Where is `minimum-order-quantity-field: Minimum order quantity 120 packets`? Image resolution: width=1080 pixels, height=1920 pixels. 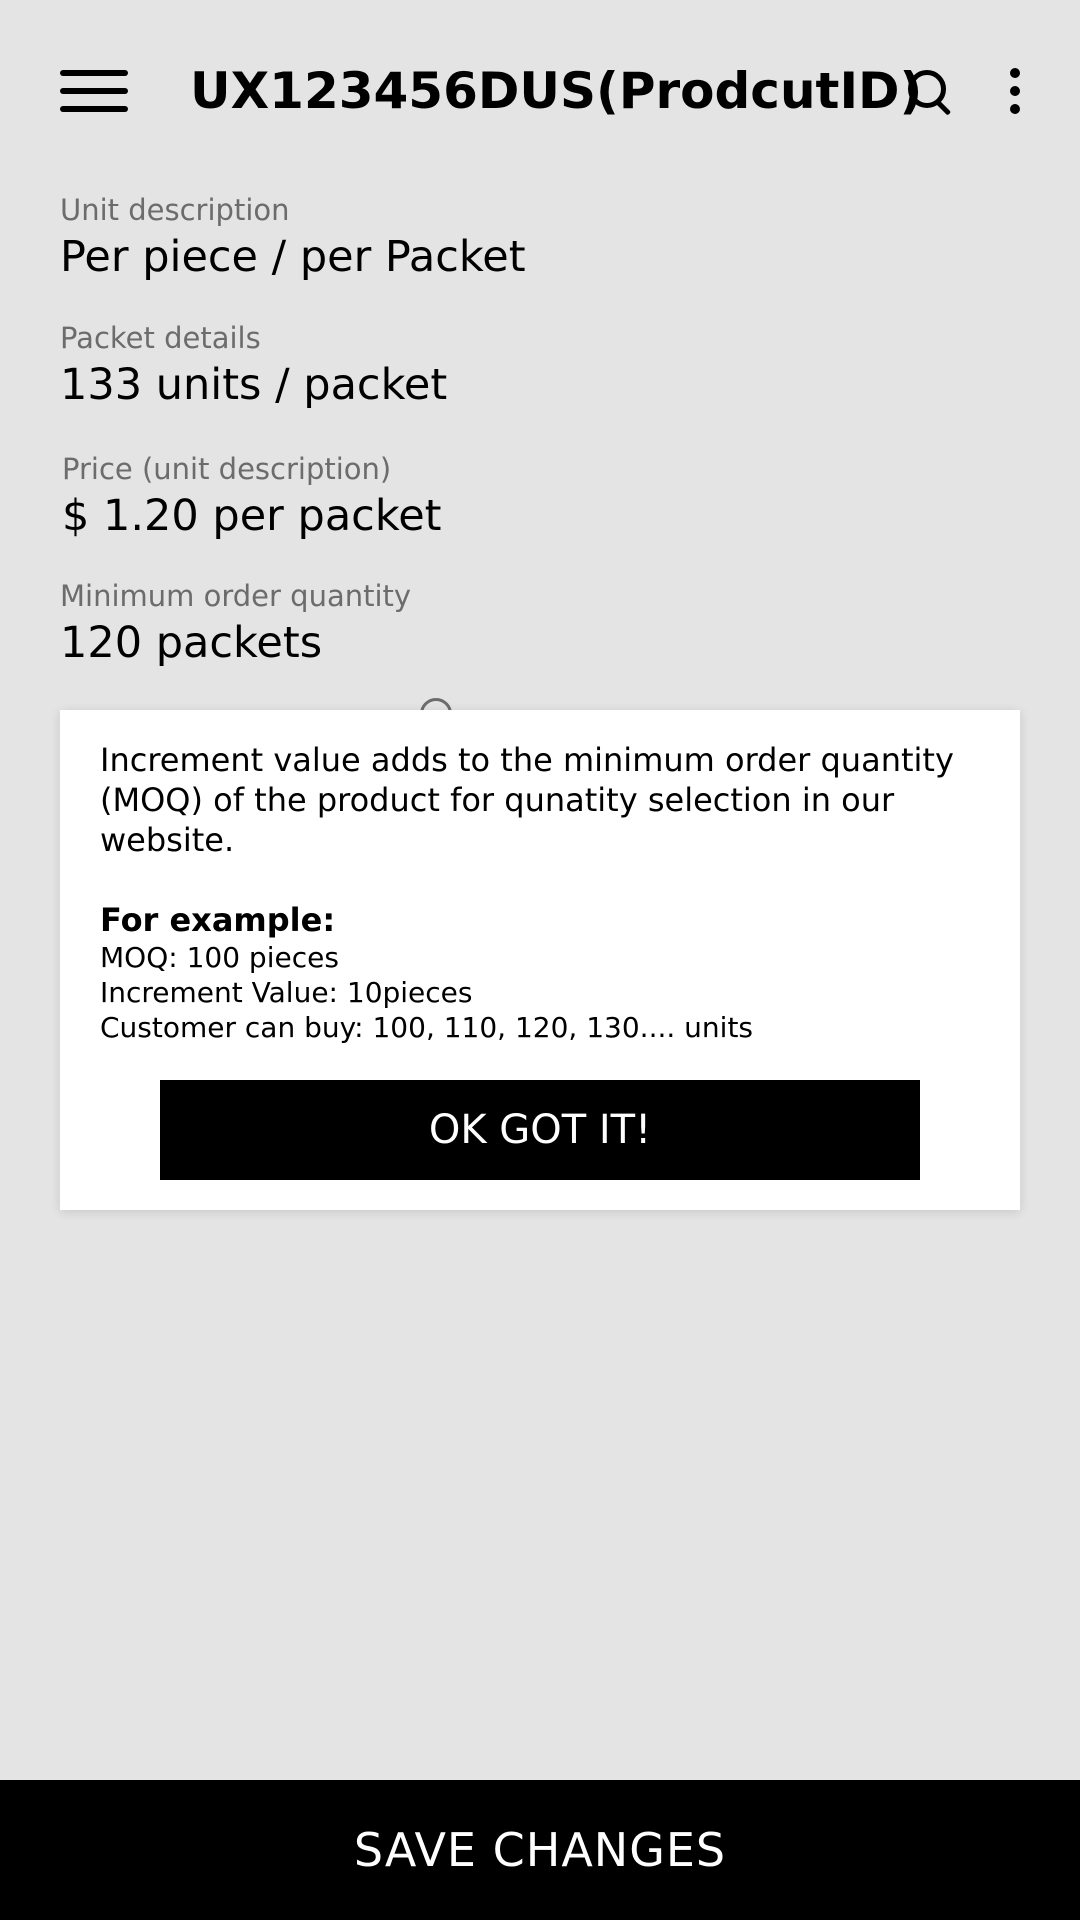 minimum-order-quantity-field: Minimum order quantity 120 packets is located at coordinates (235, 624).